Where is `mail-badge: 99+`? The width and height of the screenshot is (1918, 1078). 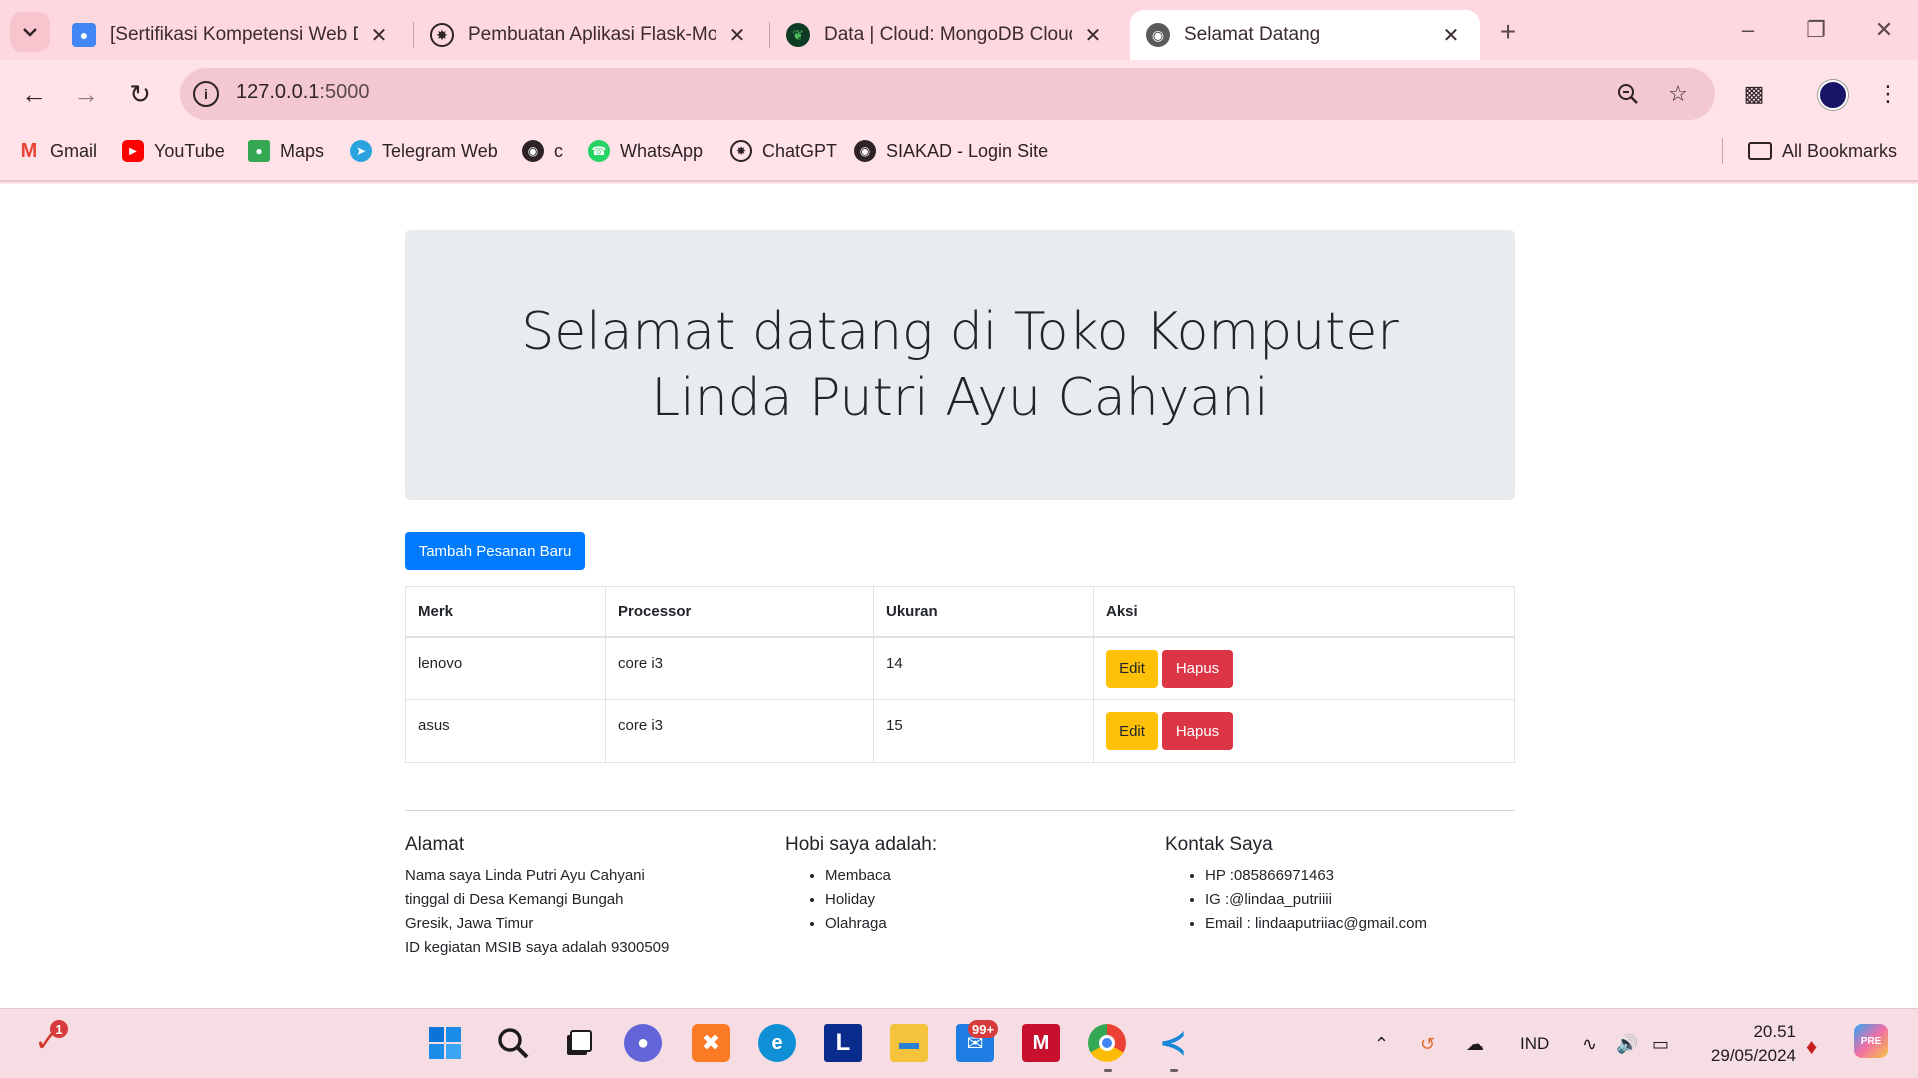
mail-badge: 99+ is located at coordinates (983, 1029).